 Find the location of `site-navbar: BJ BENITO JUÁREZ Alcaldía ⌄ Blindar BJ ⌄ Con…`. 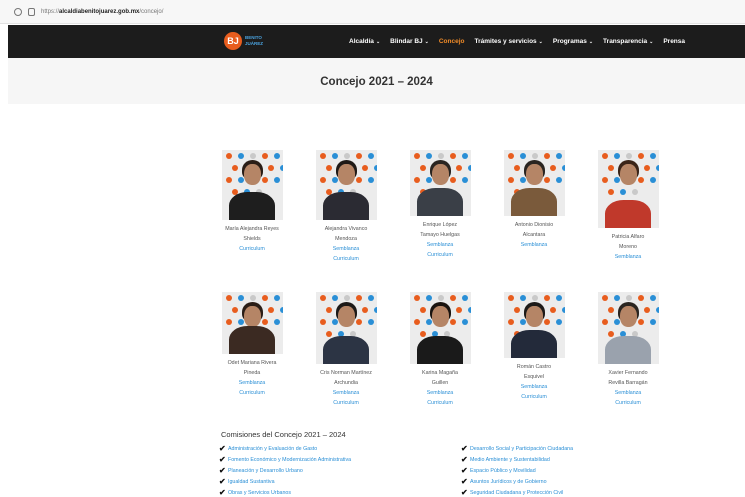

site-navbar: BJ BENITO JUÁREZ Alcaldía ⌄ Blindar BJ ⌄ Con… is located at coordinates (376, 41).